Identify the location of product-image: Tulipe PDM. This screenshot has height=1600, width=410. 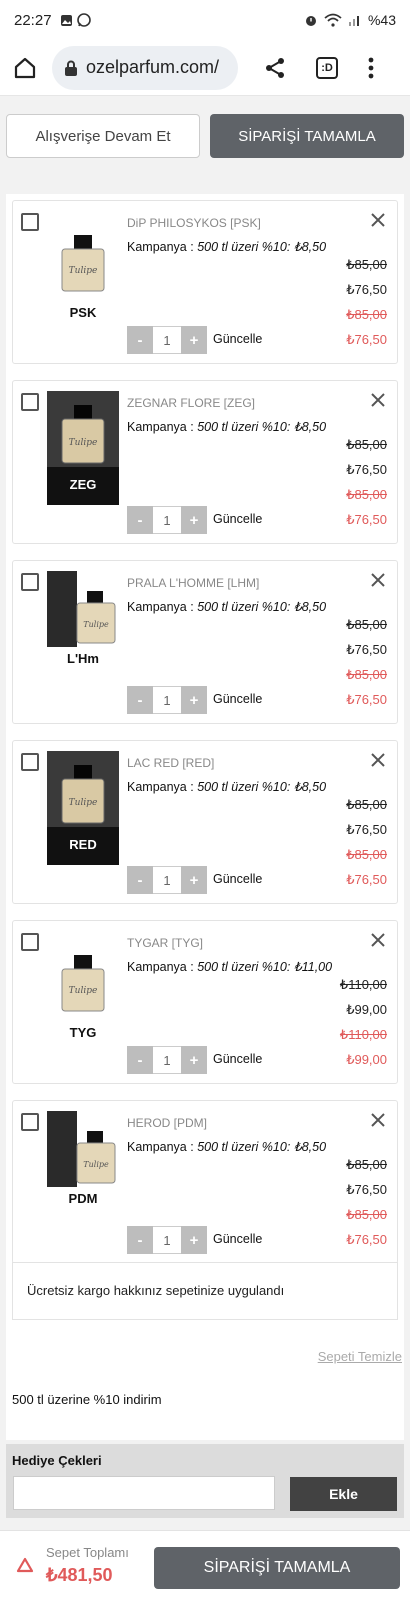
(83, 1168).